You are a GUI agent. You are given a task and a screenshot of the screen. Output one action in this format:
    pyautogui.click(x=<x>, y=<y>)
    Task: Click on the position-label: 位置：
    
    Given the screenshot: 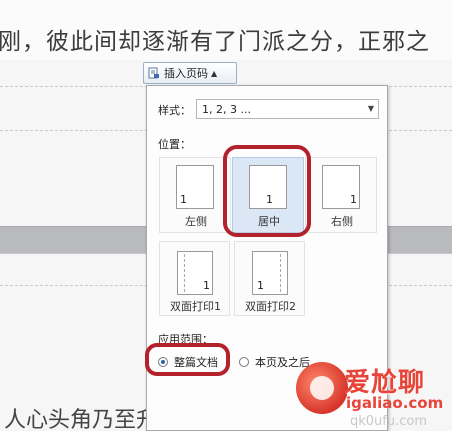 What is the action you would take?
    pyautogui.click(x=174, y=144)
    